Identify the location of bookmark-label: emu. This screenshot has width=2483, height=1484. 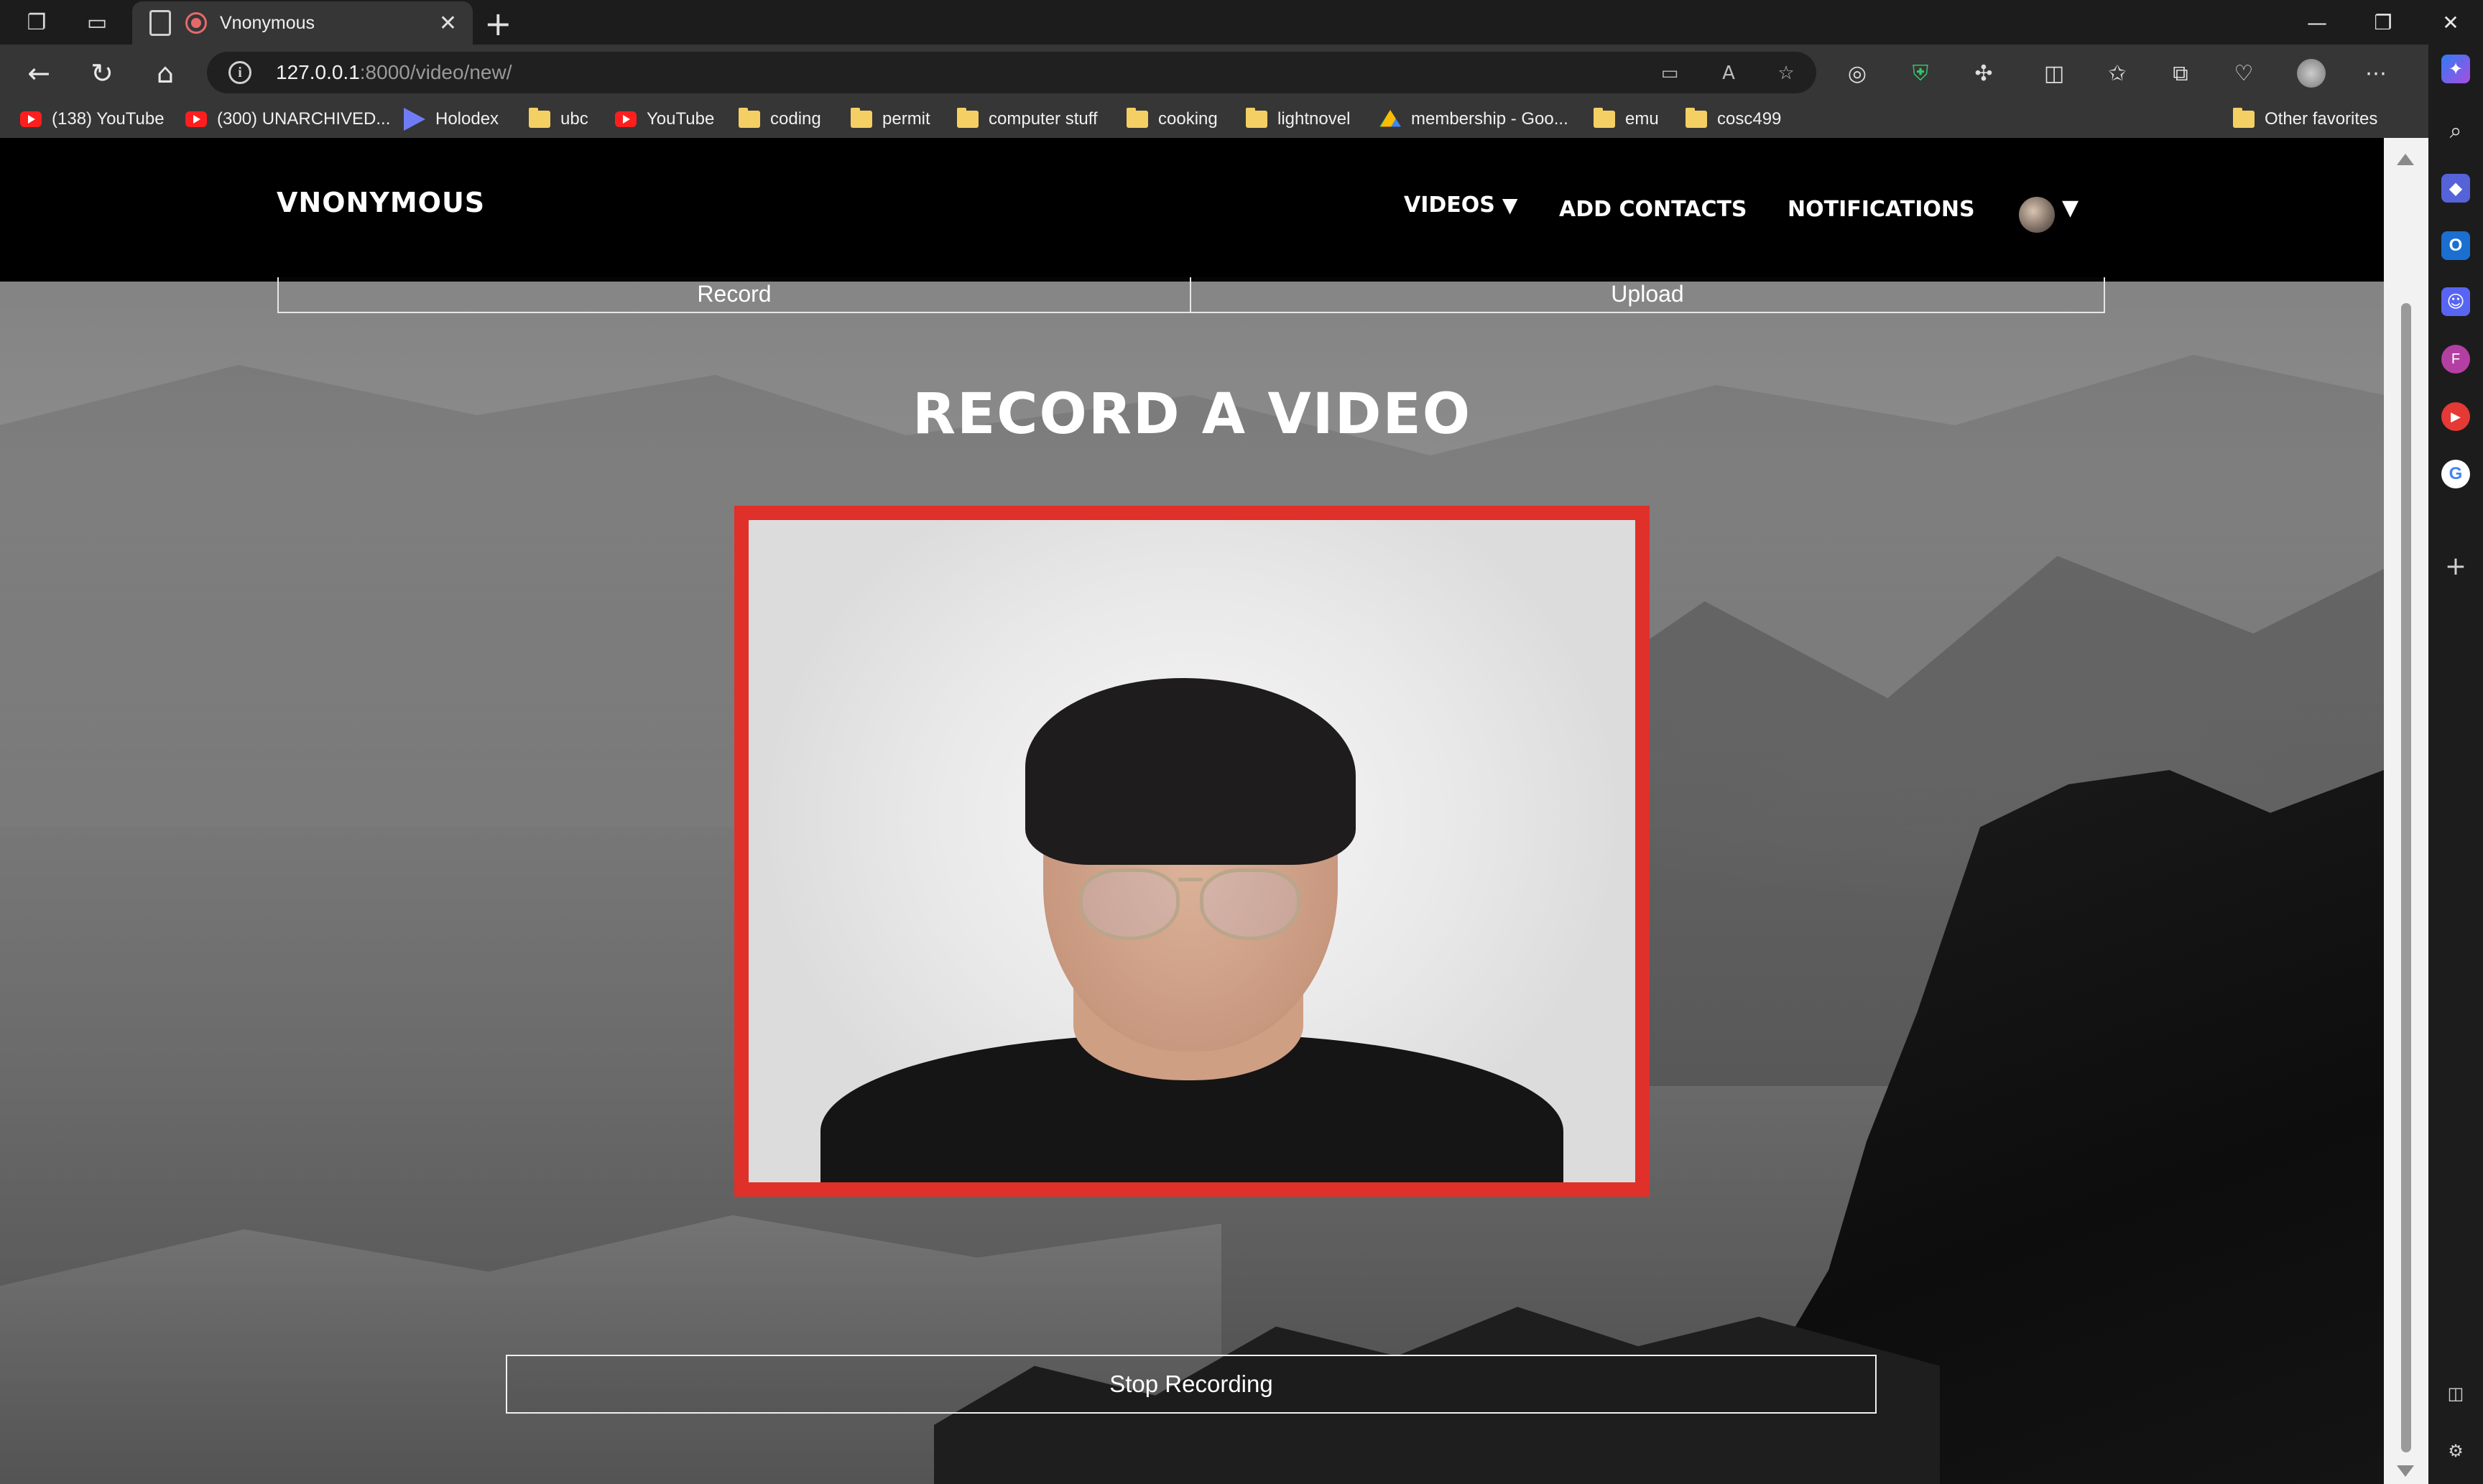
(1642, 119).